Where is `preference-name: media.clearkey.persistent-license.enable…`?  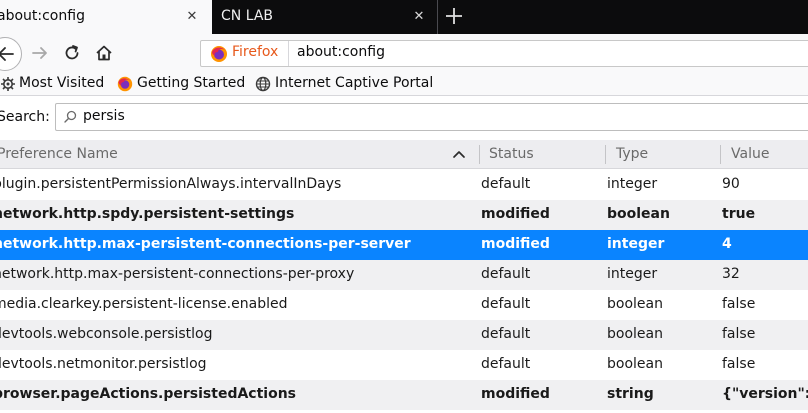 preference-name: media.clearkey.persistent-license.enable… is located at coordinates (144, 304).